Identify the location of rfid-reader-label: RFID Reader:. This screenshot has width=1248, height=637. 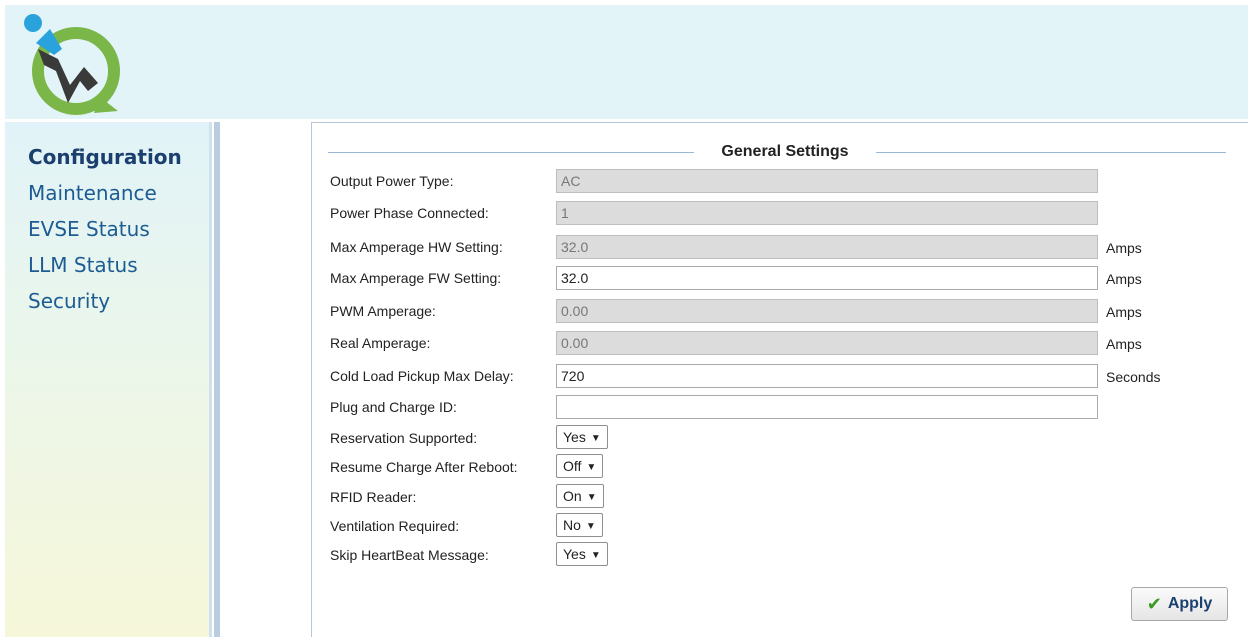
(373, 497).